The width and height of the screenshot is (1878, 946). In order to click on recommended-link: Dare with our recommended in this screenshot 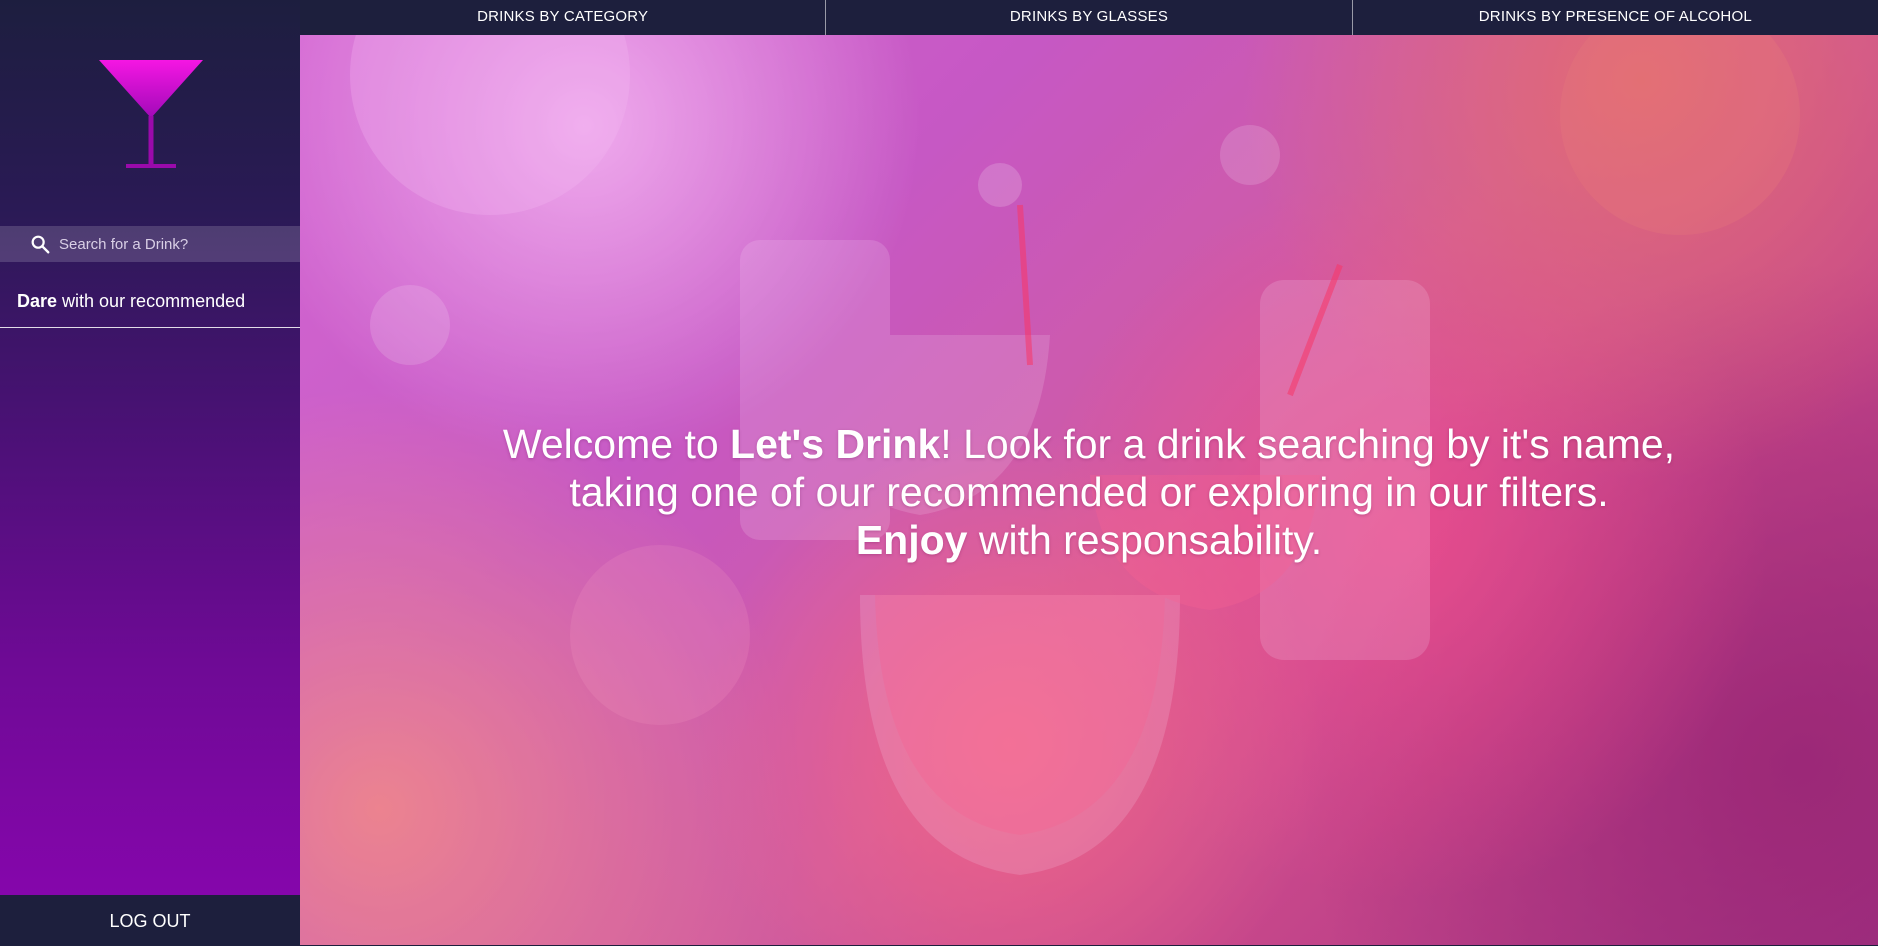, I will do `click(150, 303)`.